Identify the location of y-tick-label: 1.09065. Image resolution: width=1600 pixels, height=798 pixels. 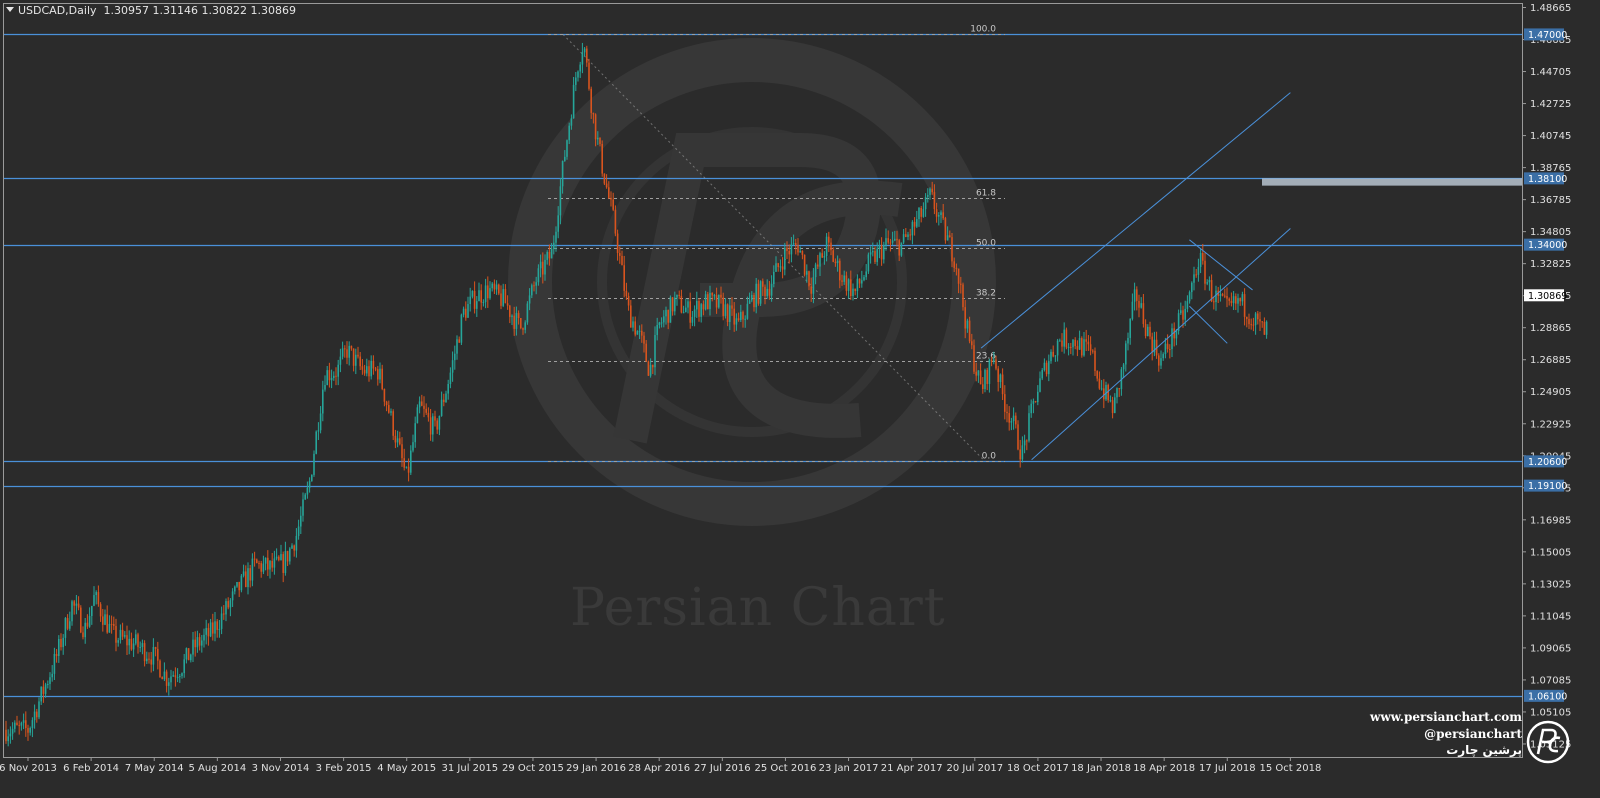
(1550, 648).